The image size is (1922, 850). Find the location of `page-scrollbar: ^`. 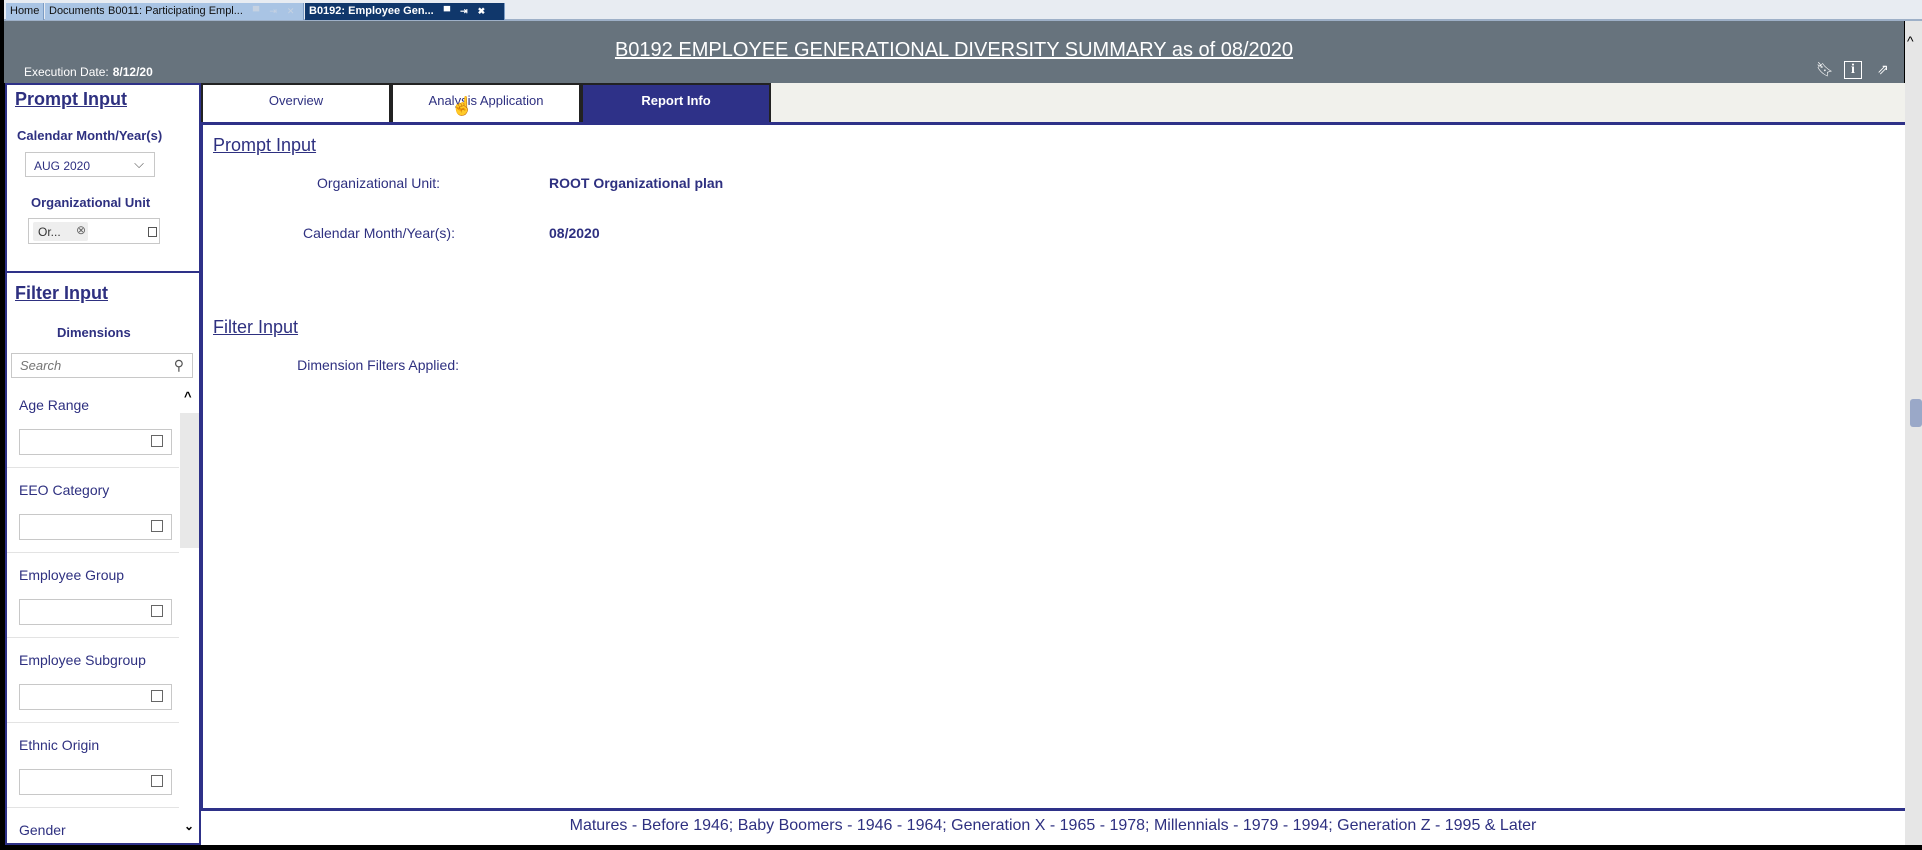

page-scrollbar: ^ is located at coordinates (1913, 433).